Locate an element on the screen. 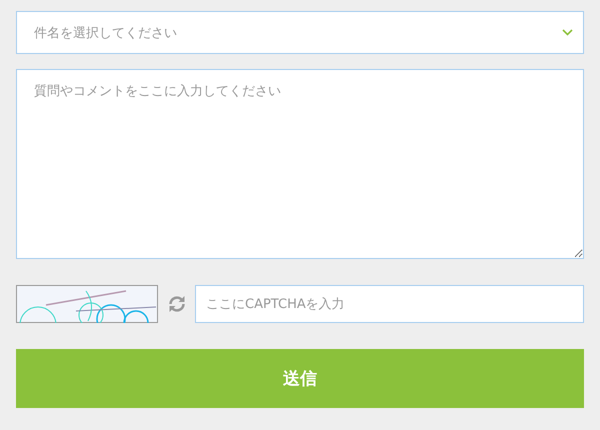 Image resolution: width=600 pixels, height=430 pixels. captcha-input-field: ここにCAPTCHAを入力 is located at coordinates (389, 304).